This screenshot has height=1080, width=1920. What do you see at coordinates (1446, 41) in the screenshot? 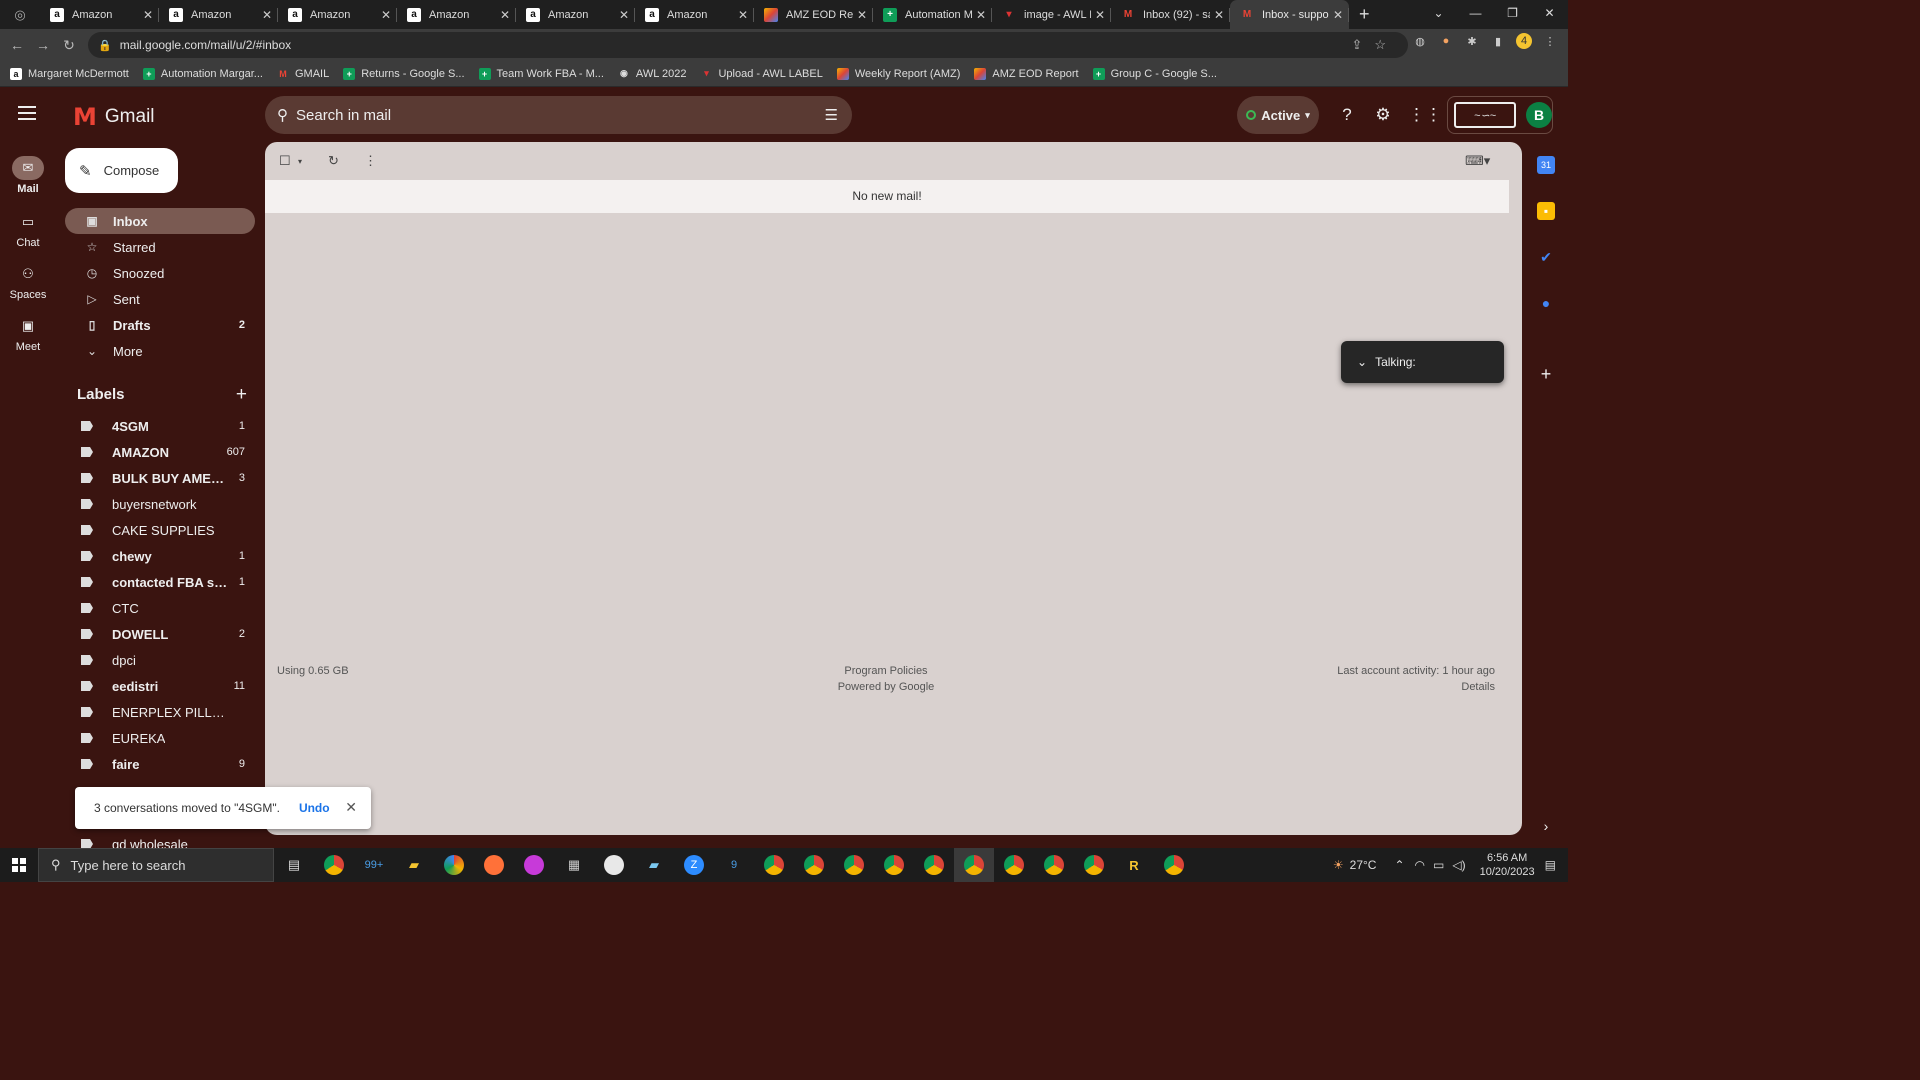
I see `extension-icon: ●` at bounding box center [1446, 41].